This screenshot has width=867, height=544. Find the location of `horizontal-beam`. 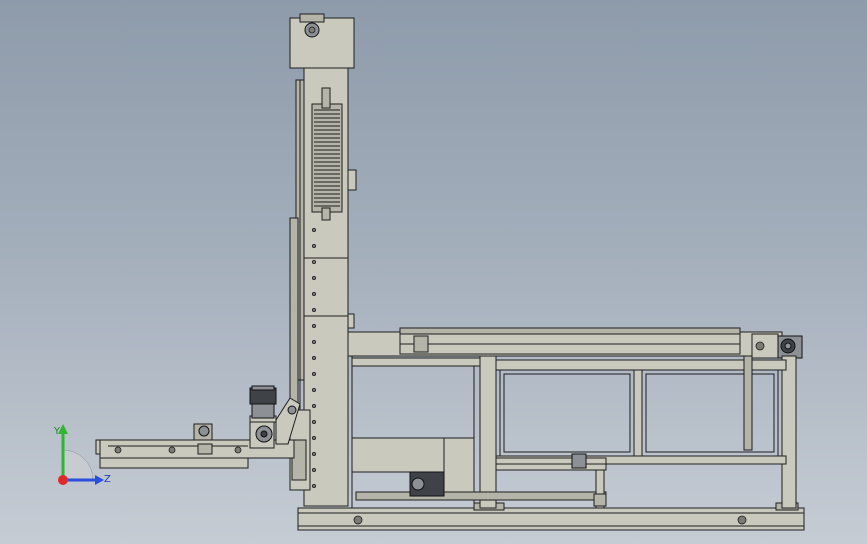

horizontal-beam is located at coordinates (575, 343).